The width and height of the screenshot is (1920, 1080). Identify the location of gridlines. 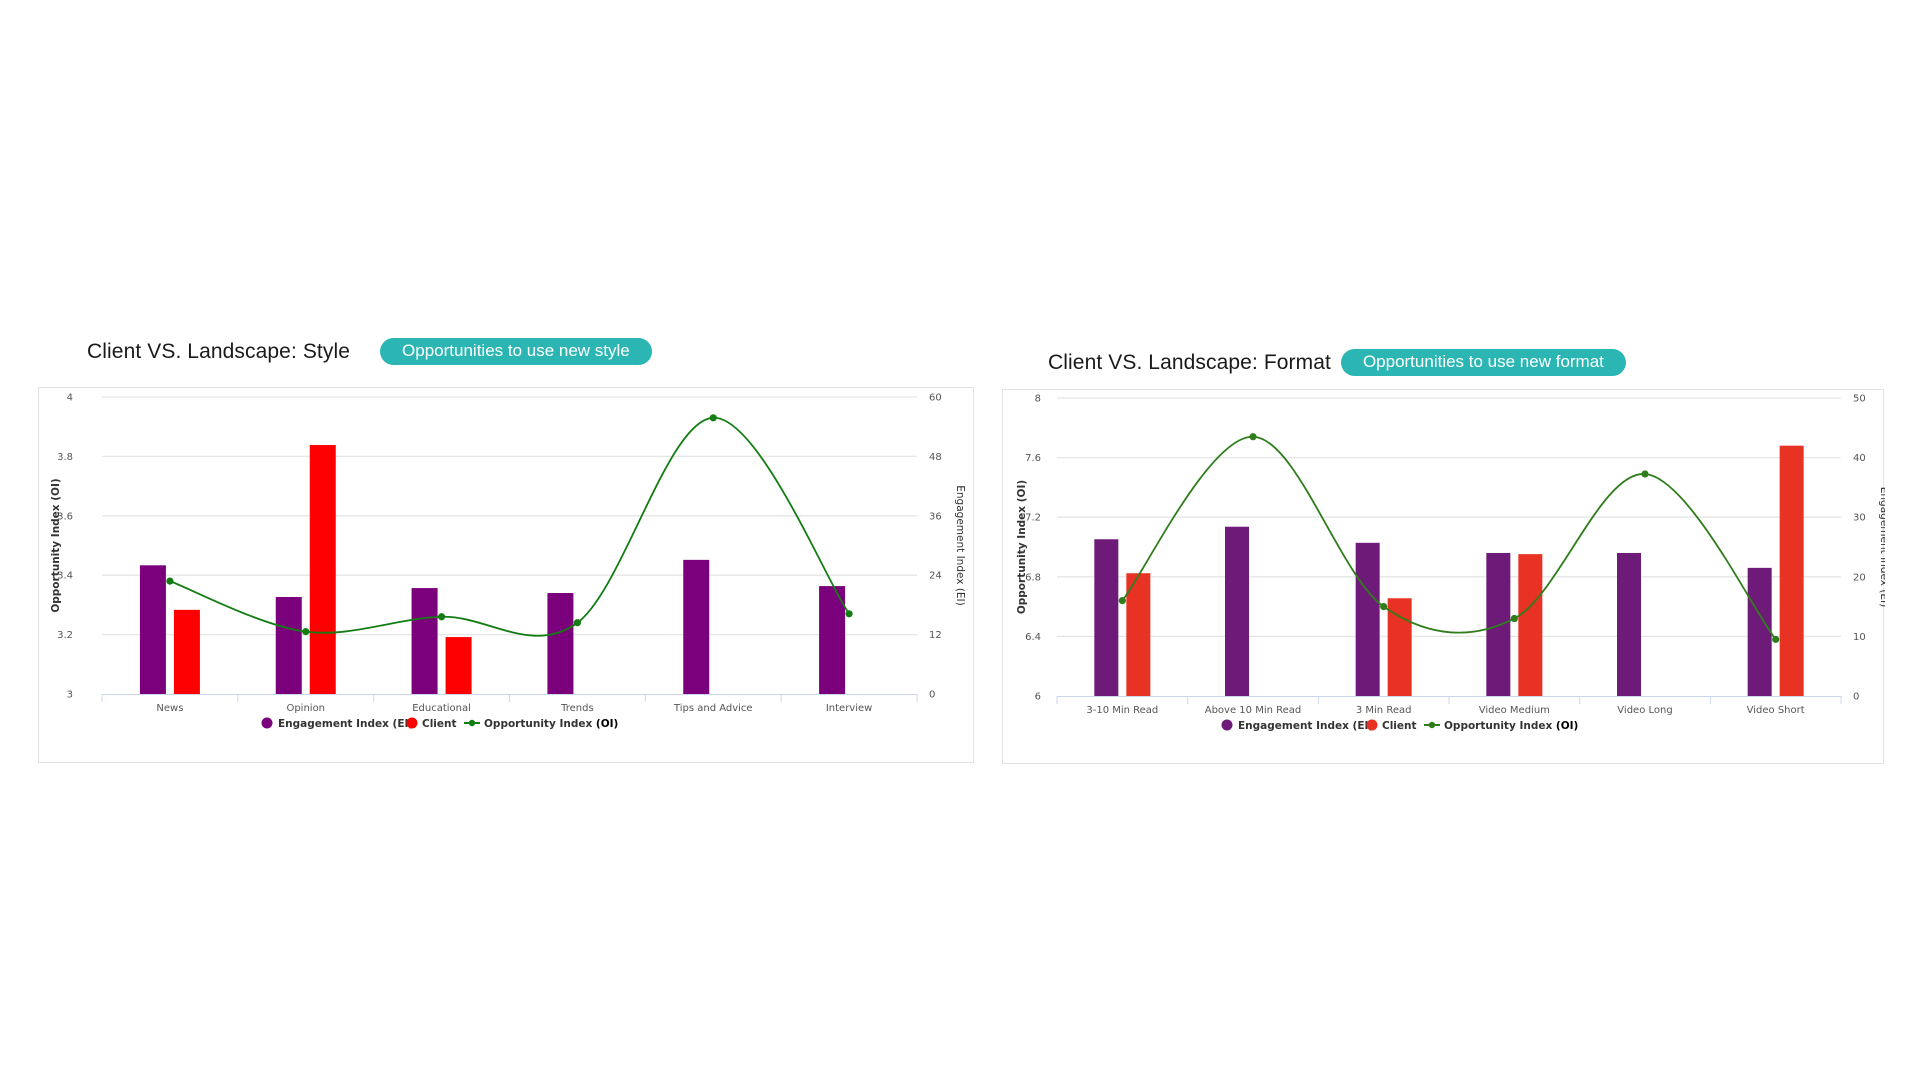
(509, 516).